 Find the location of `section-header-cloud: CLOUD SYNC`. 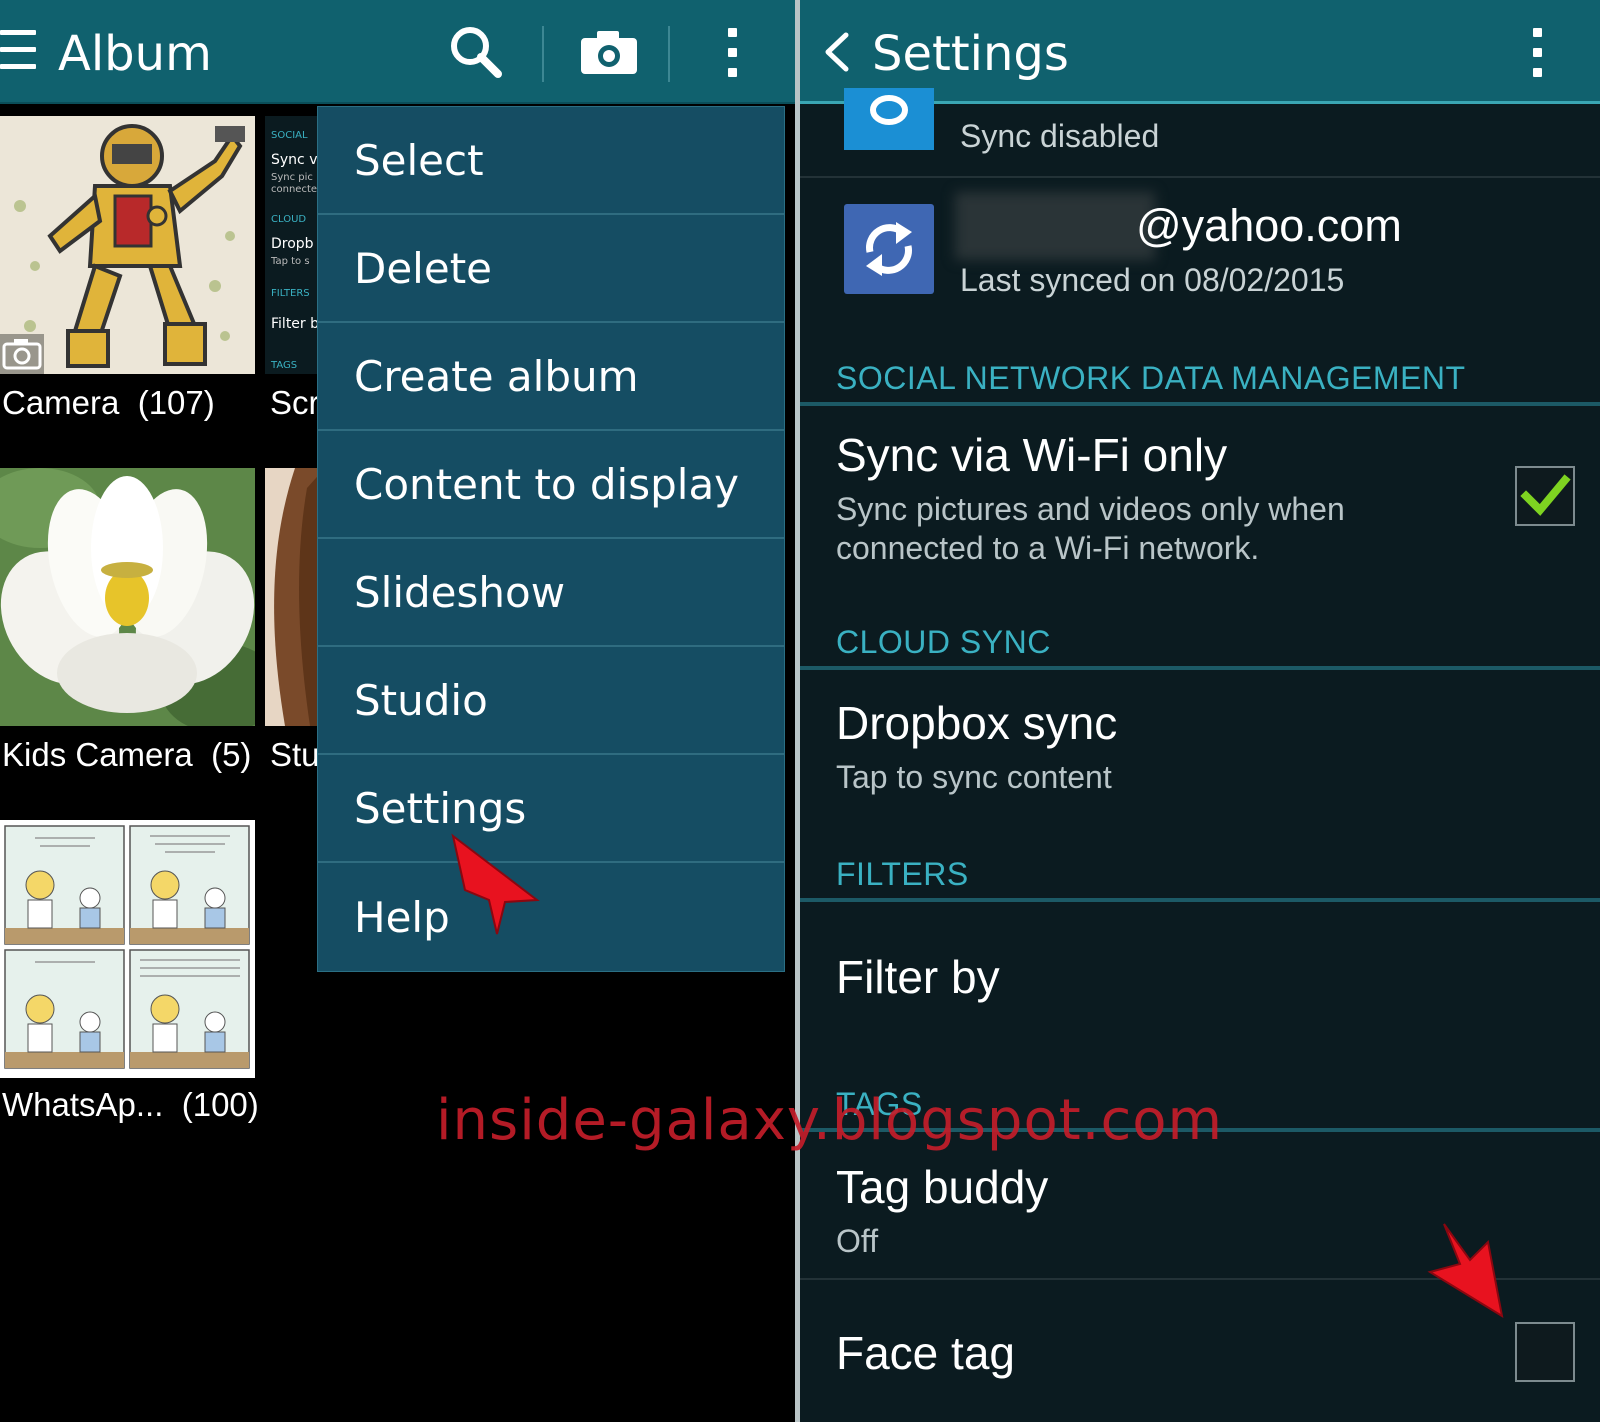

section-header-cloud: CLOUD SYNC is located at coordinates (943, 642).